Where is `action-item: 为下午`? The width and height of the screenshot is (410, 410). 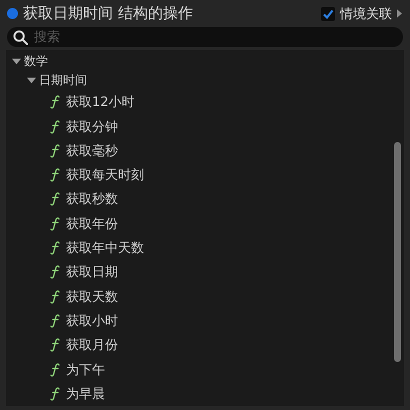
action-item: 为下午 is located at coordinates (85, 369).